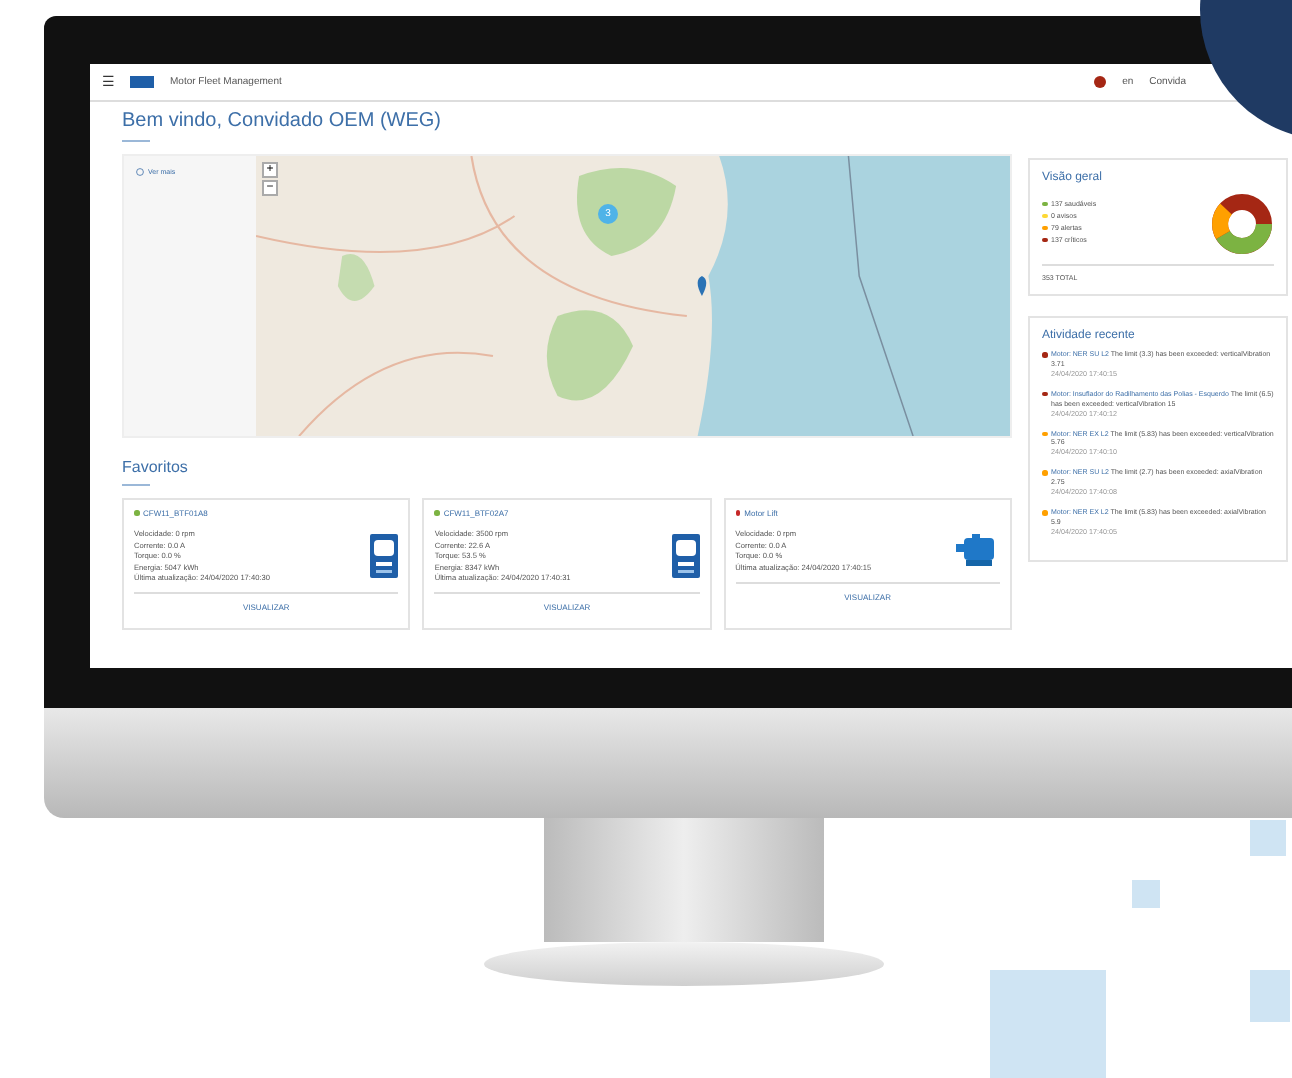  What do you see at coordinates (156, 467) in the screenshot?
I see `favorites-title: Favoritos` at bounding box center [156, 467].